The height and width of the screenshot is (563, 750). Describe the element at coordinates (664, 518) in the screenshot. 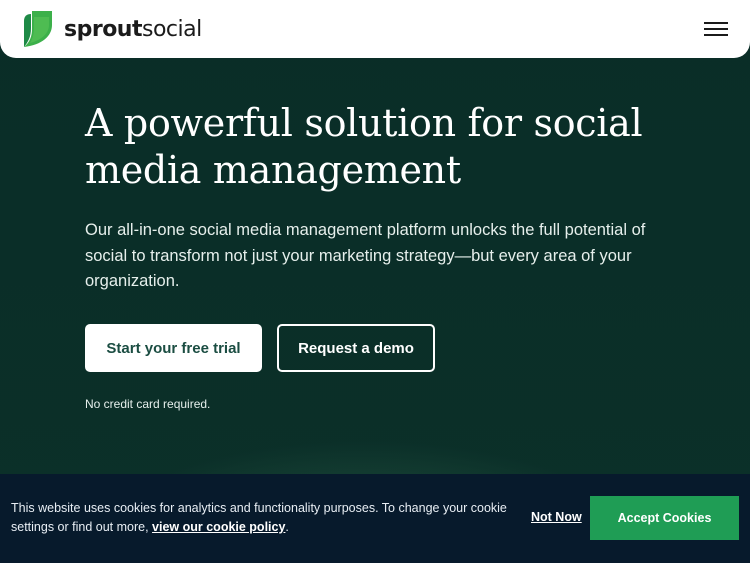

I see `accept-cookies-button: Accept Cookies` at that location.